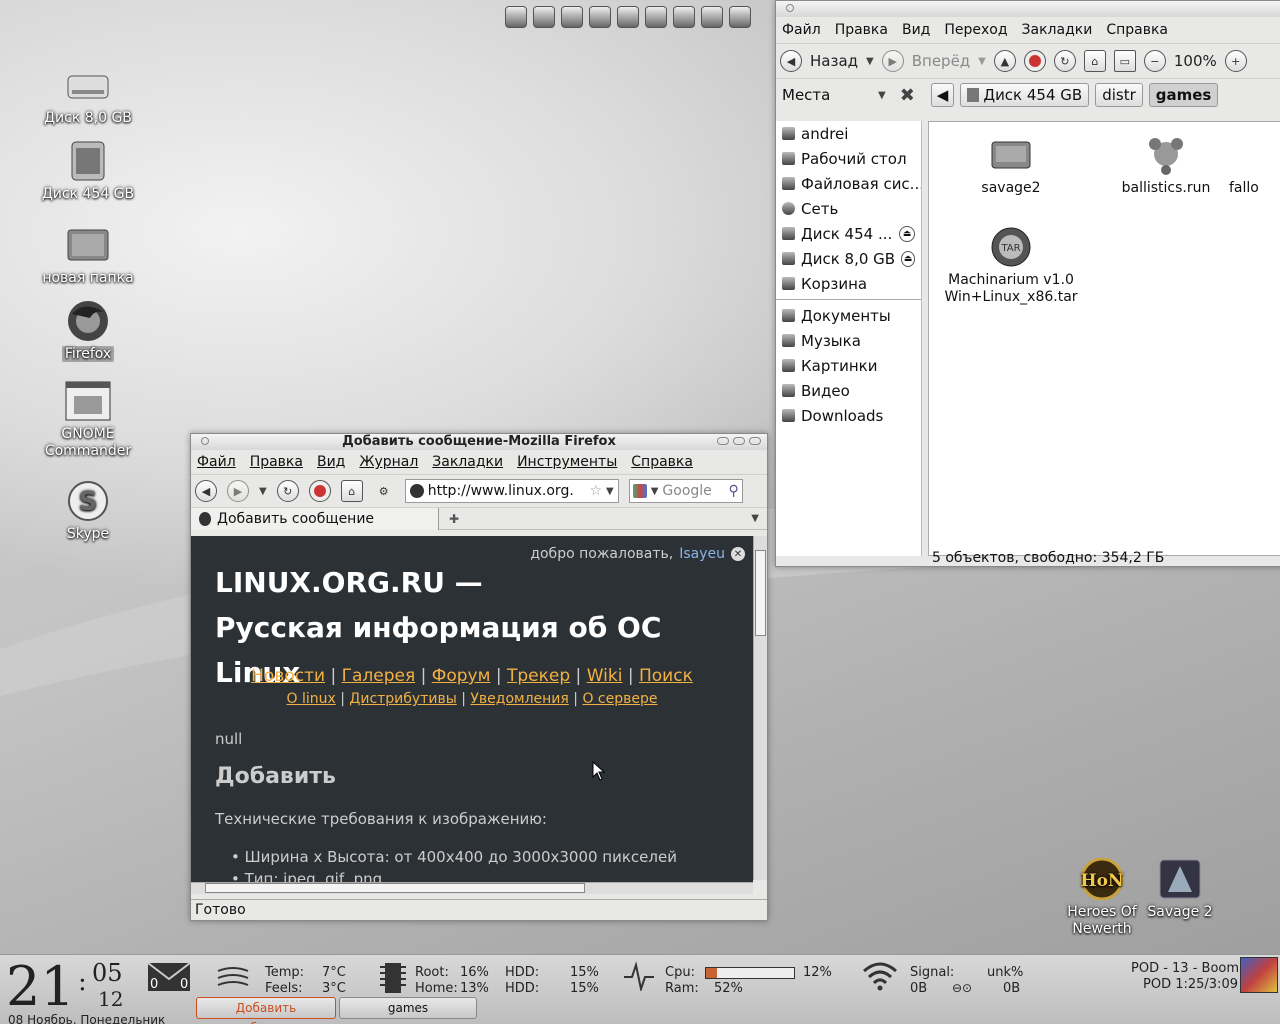  What do you see at coordinates (402, 699) in the screenshot?
I see `nav-distros: Дистрибутивы` at bounding box center [402, 699].